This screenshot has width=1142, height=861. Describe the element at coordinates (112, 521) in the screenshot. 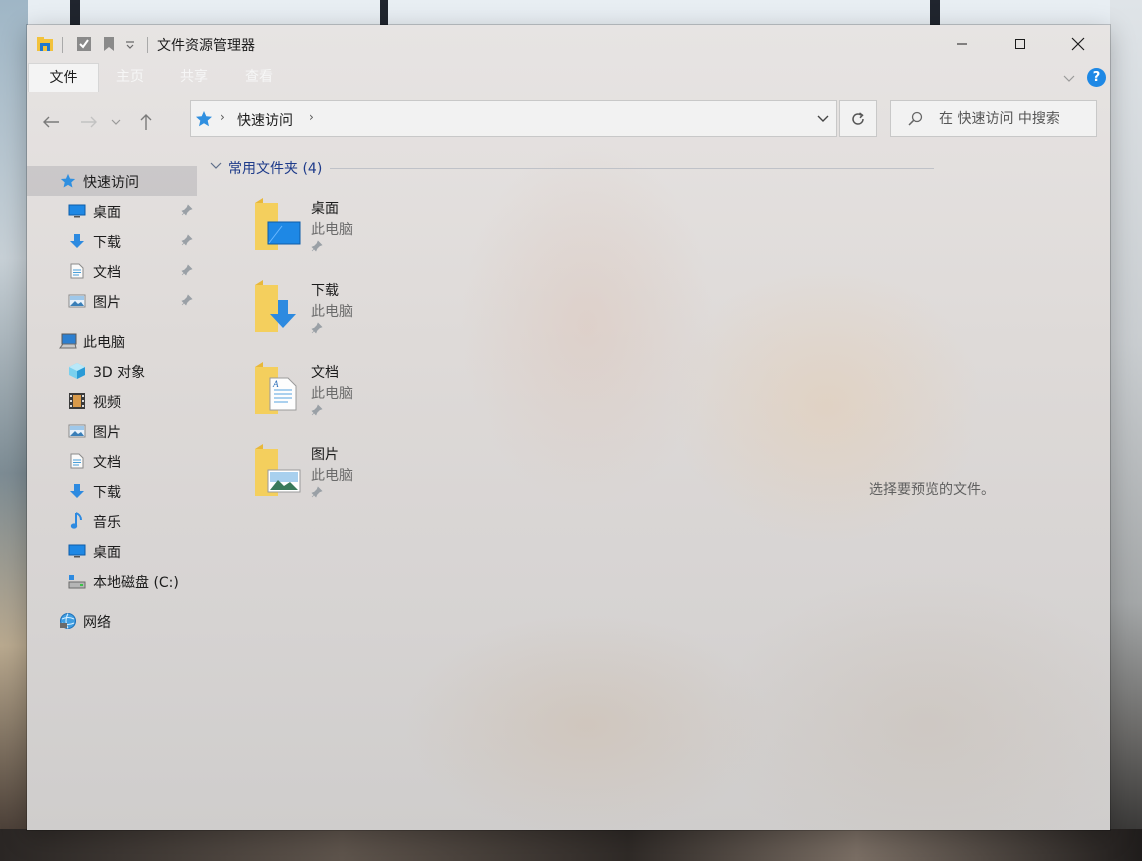

I see `nav-item-music: 音乐` at that location.